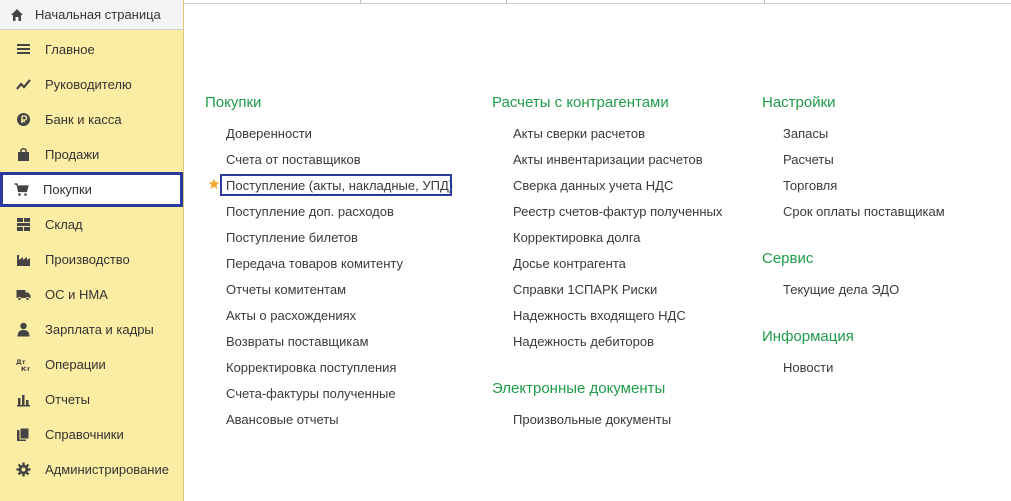  I want to click on sidebar-item-label: Справочники, so click(84, 434).